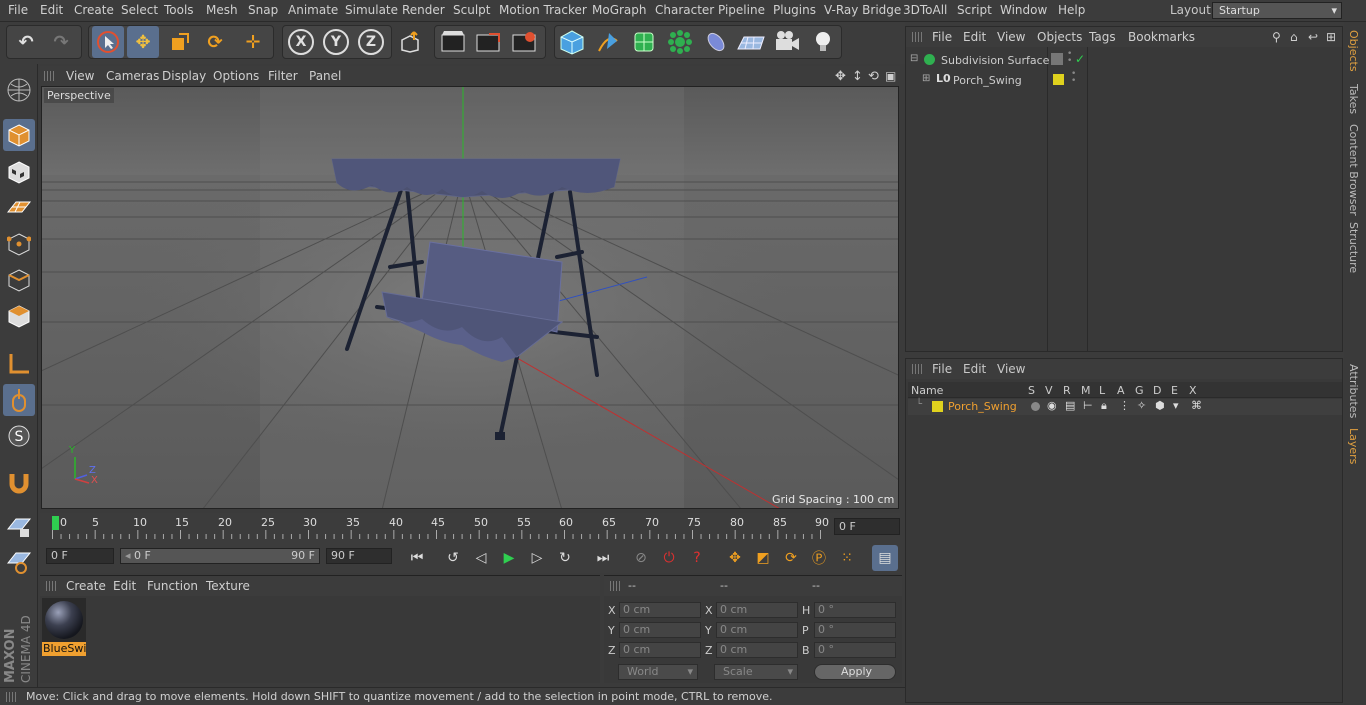  I want to click on key-scale-icon: ◩, so click(763, 558).